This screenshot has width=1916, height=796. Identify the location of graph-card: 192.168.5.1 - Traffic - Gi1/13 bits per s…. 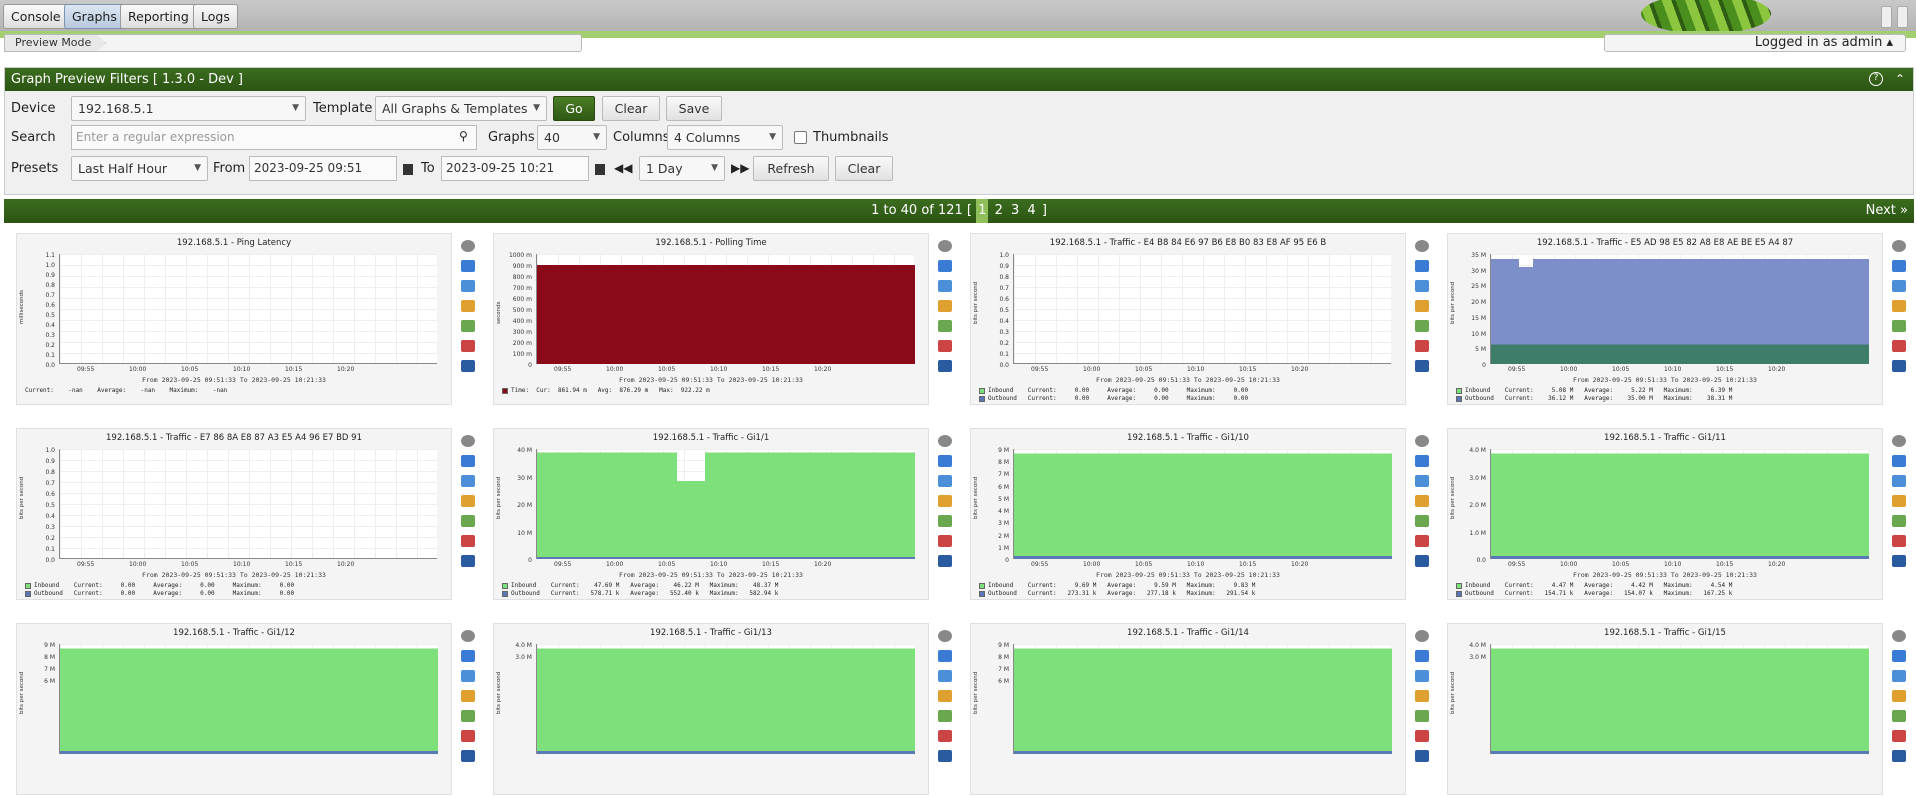
(722, 709).